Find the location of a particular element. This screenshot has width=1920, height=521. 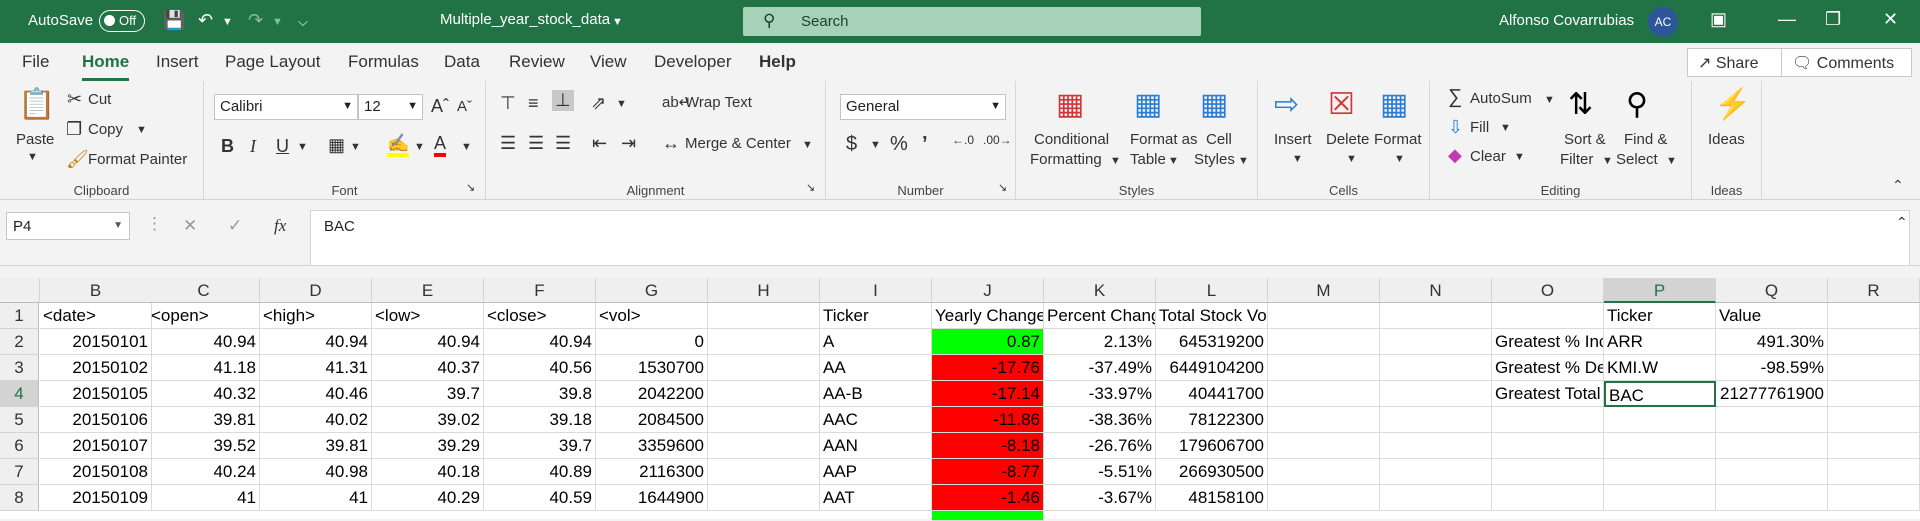

cell-j7: -8.77 is located at coordinates (988, 472).